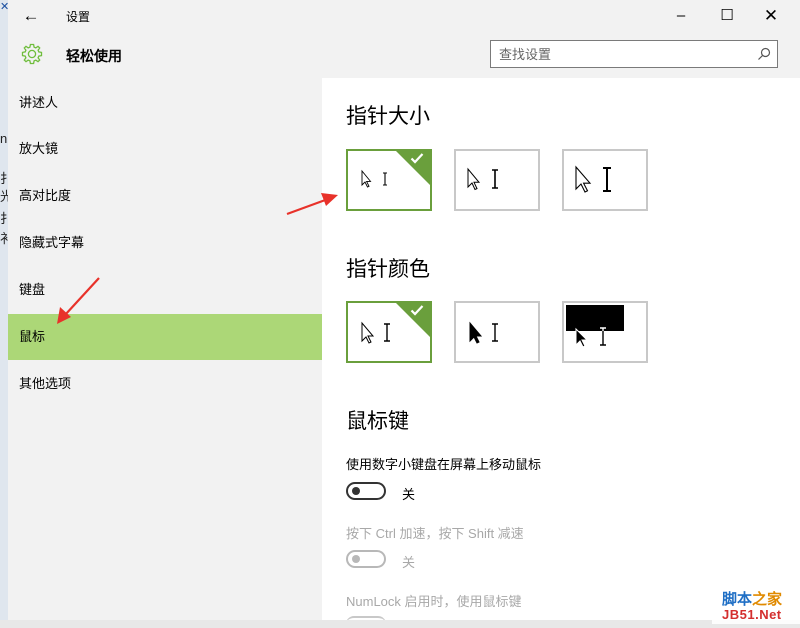  I want to click on back-button: ←, so click(31, 16).